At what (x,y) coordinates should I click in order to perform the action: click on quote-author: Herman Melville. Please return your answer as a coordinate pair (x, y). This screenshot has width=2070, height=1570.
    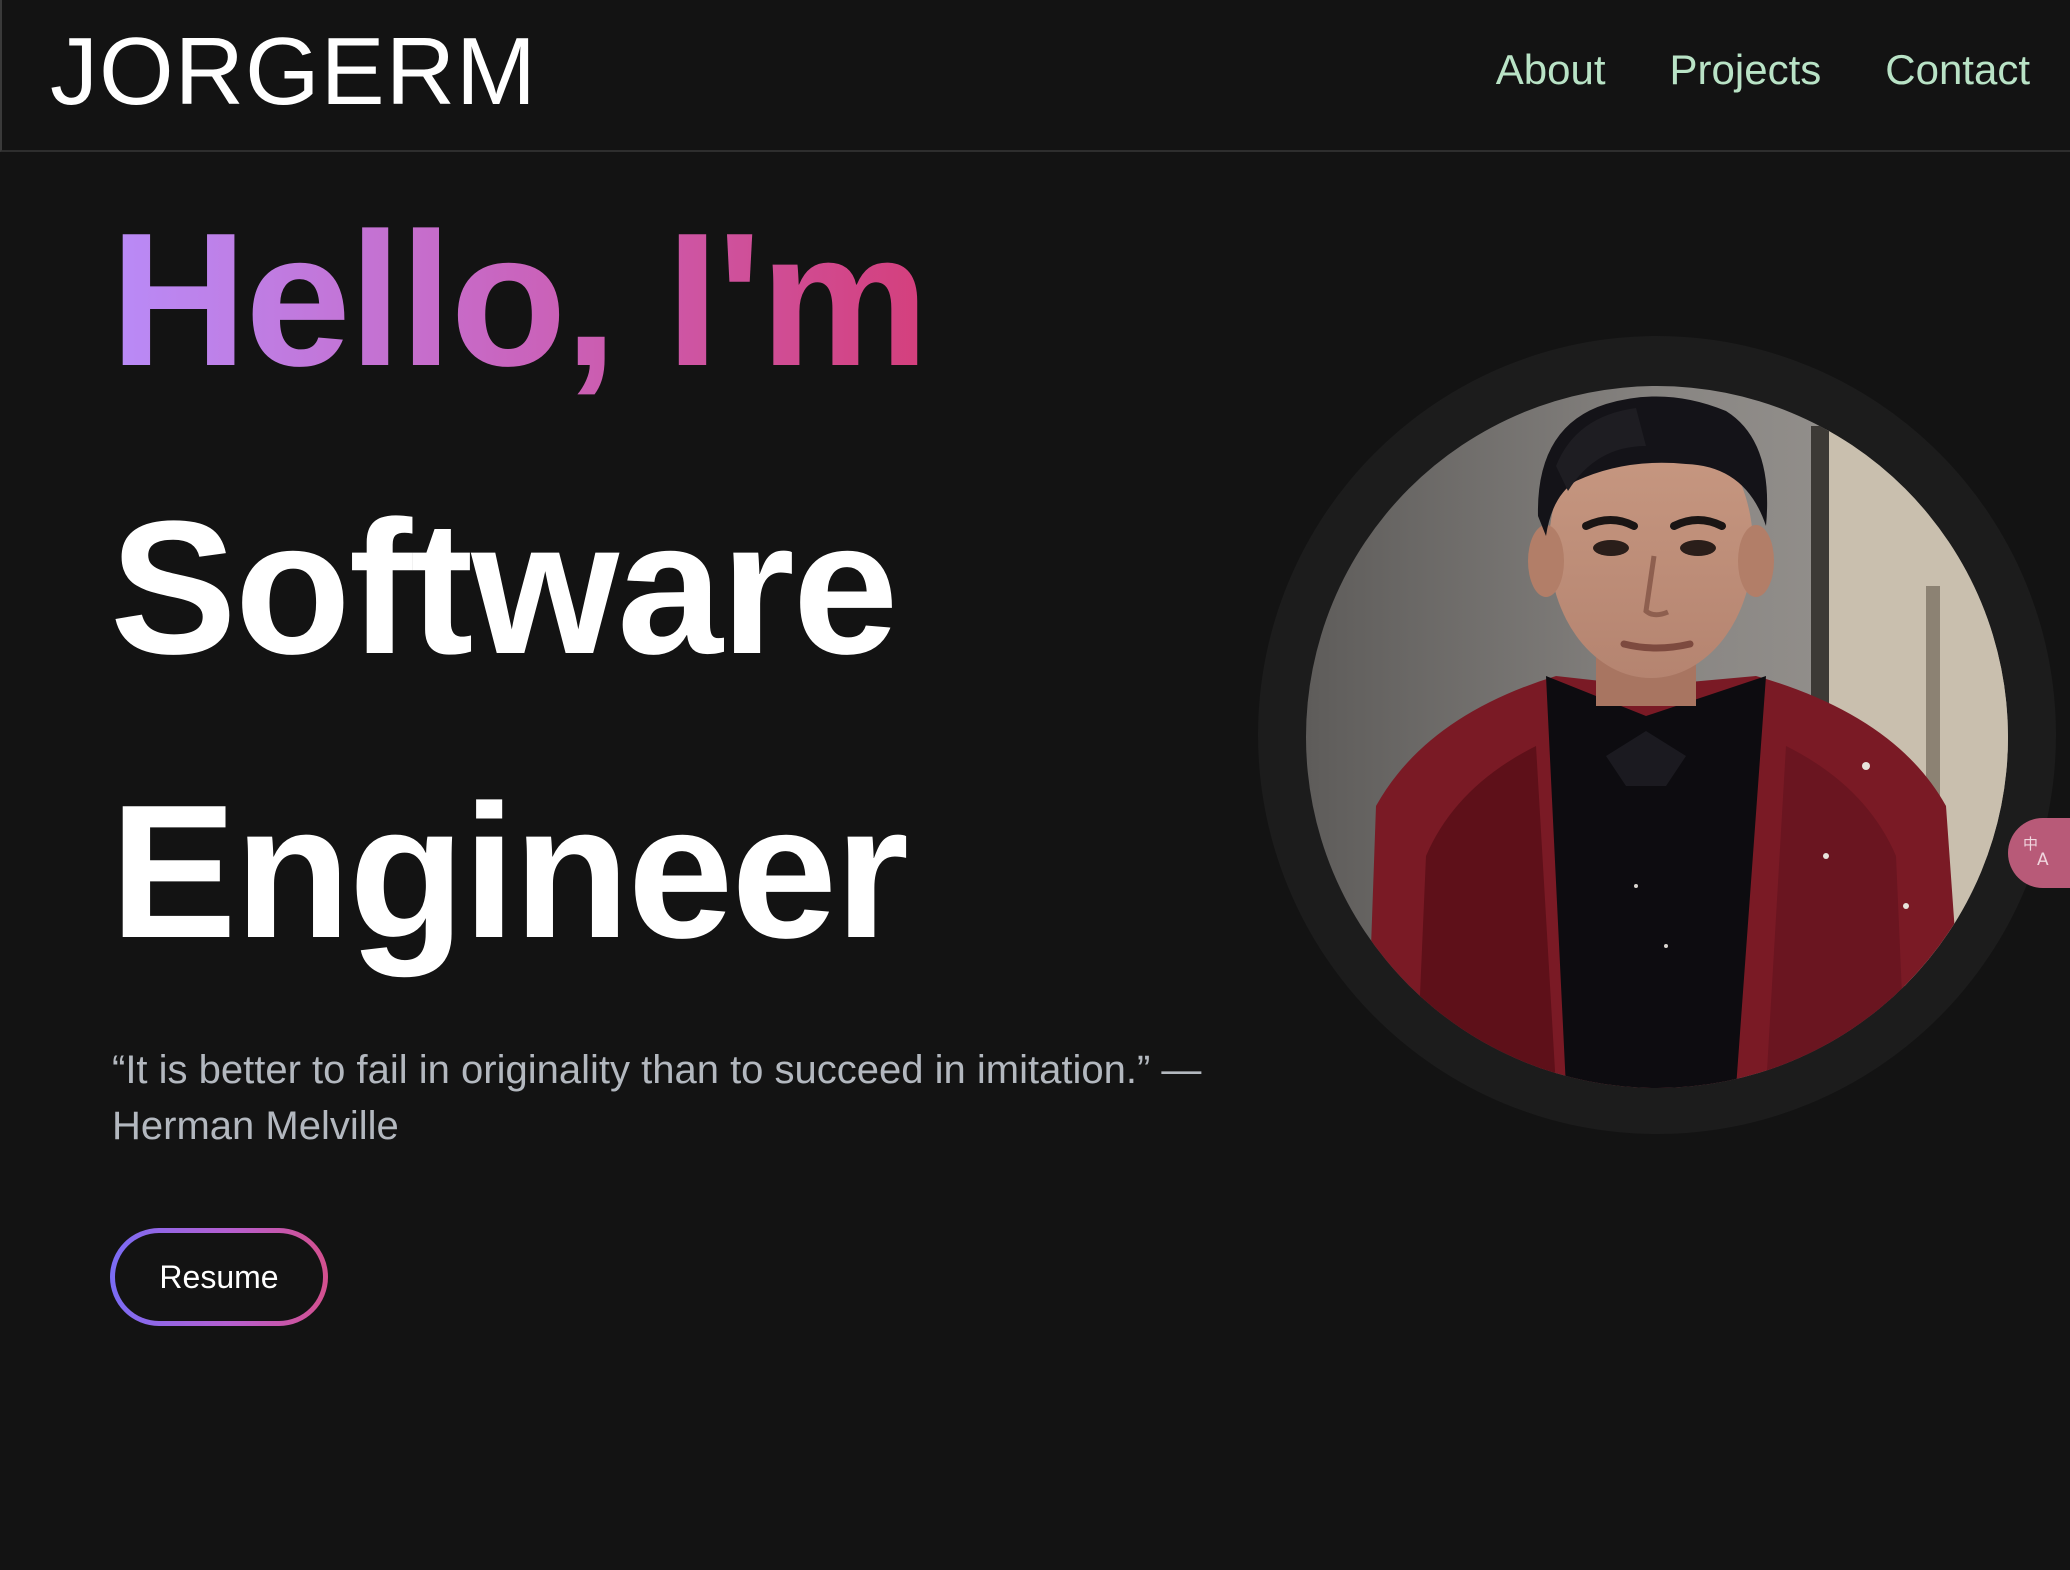
    Looking at the image, I should click on (255, 1126).